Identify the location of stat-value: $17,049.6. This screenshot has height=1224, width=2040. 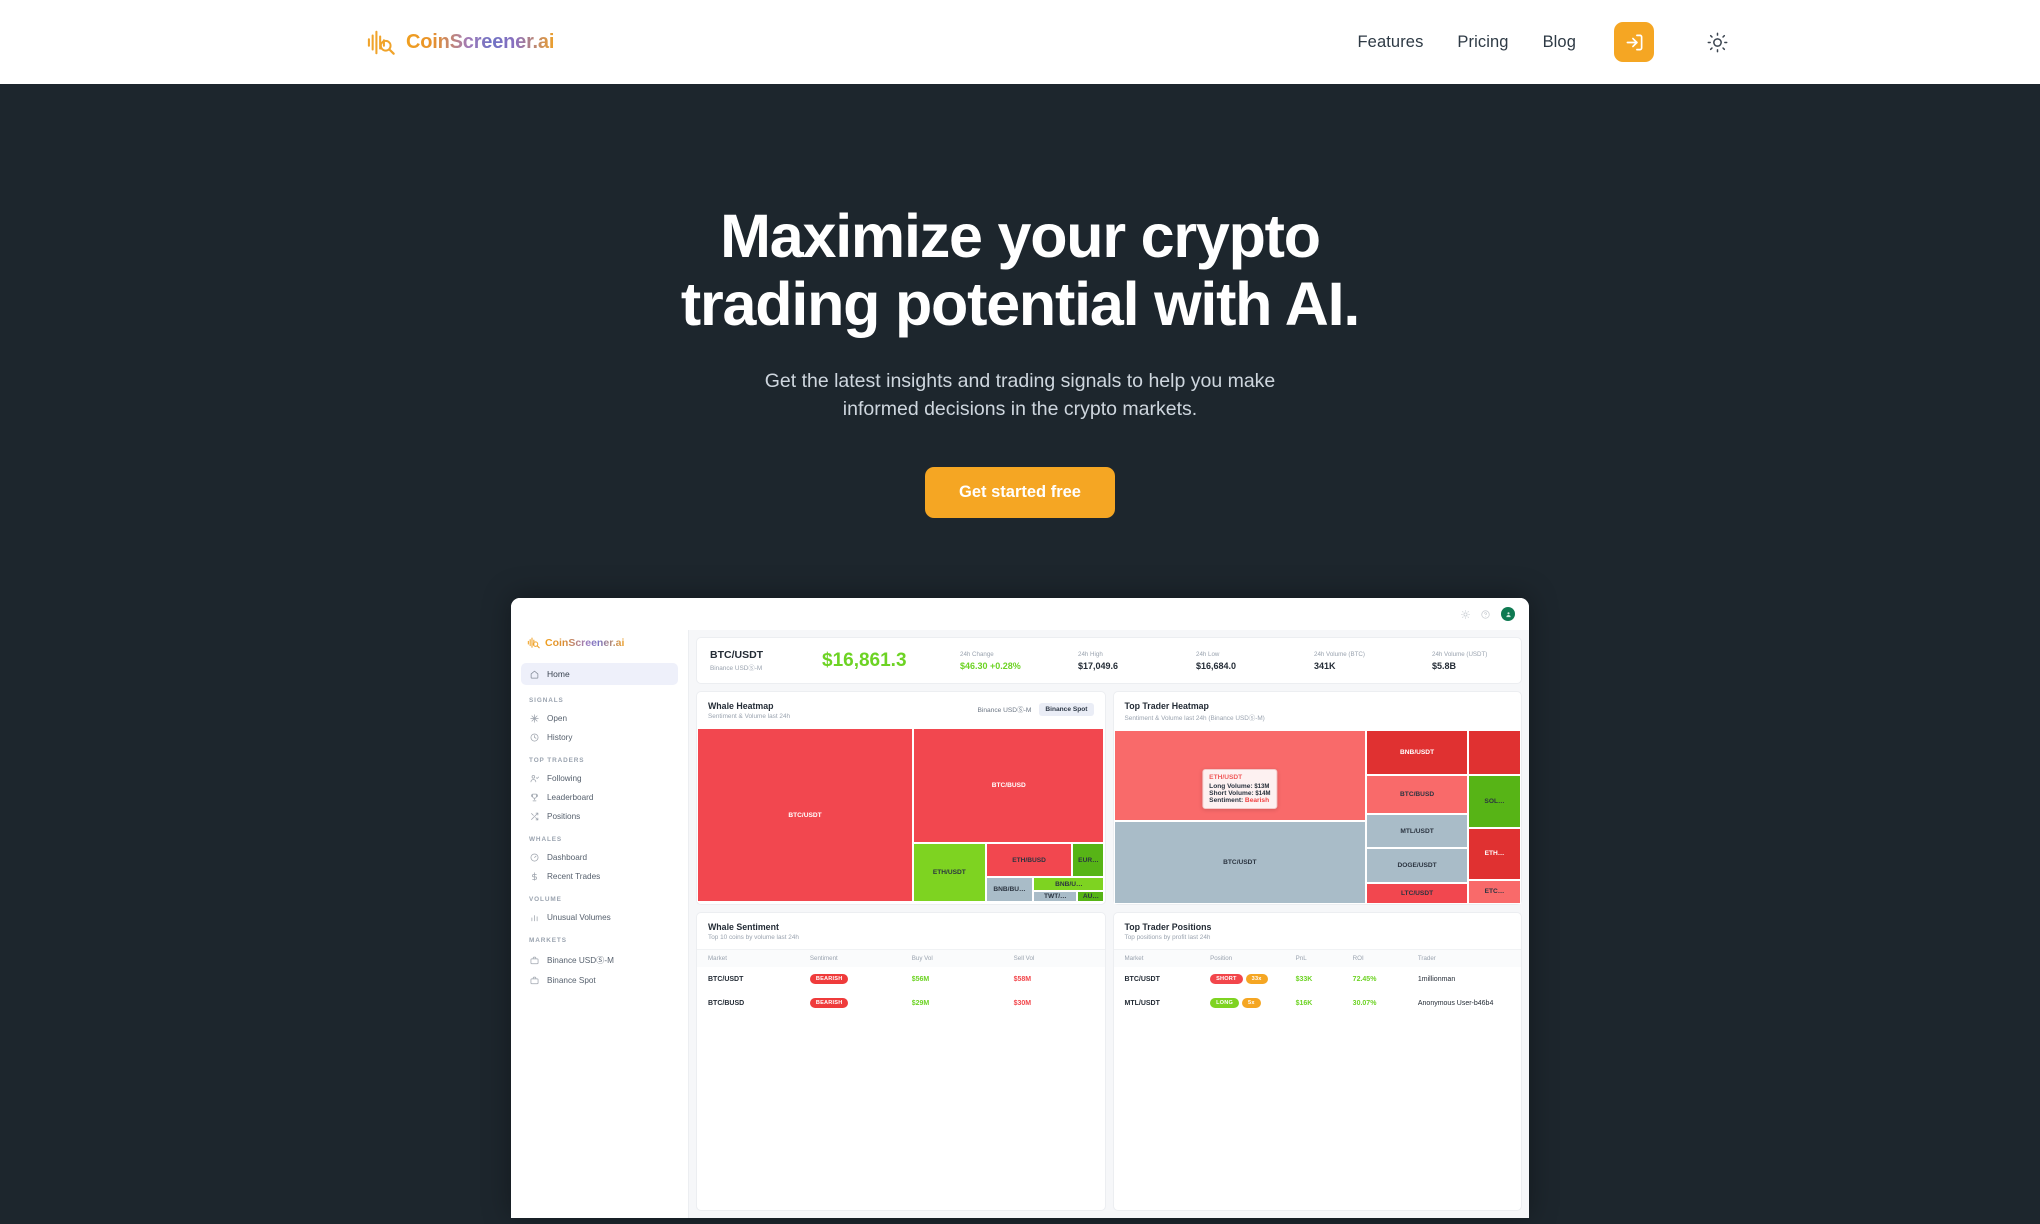
(1098, 665).